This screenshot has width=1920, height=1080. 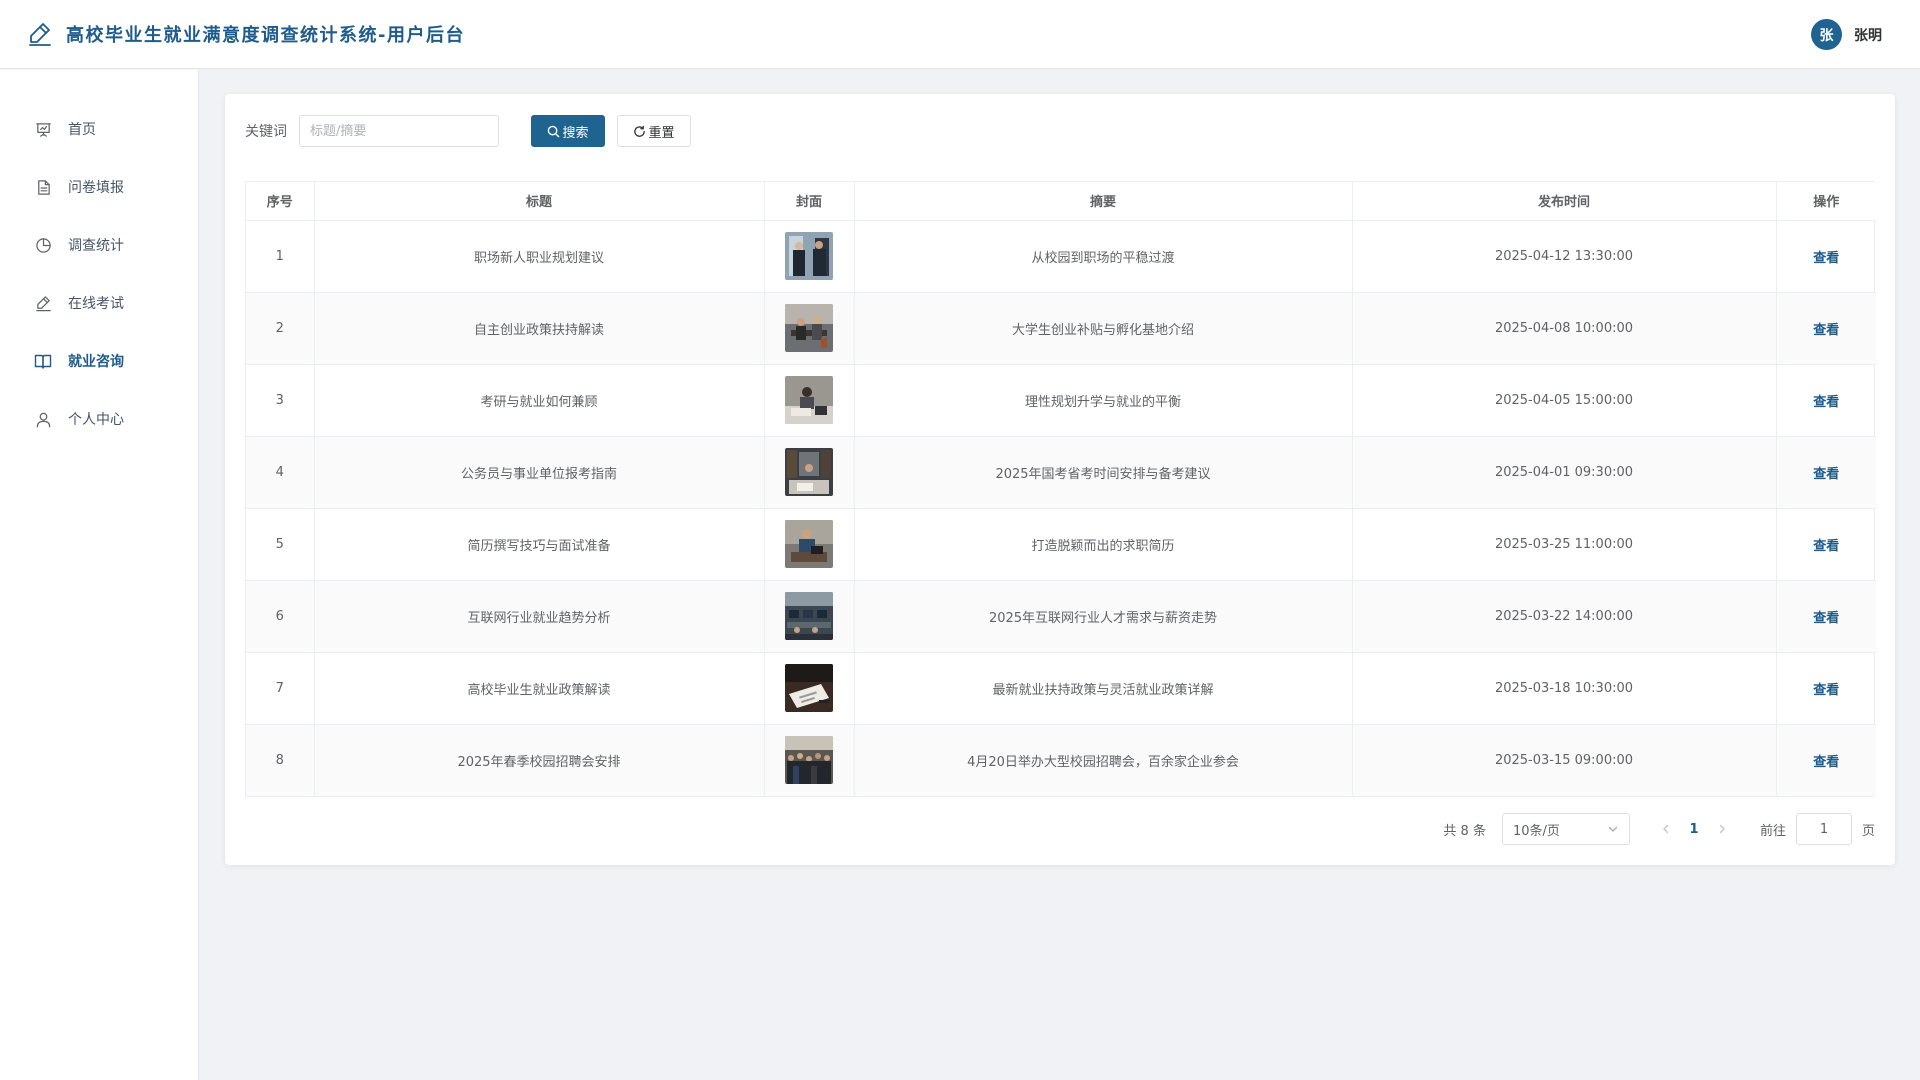 What do you see at coordinates (661, 133) in the screenshot?
I see `reset-button-label: 重置` at bounding box center [661, 133].